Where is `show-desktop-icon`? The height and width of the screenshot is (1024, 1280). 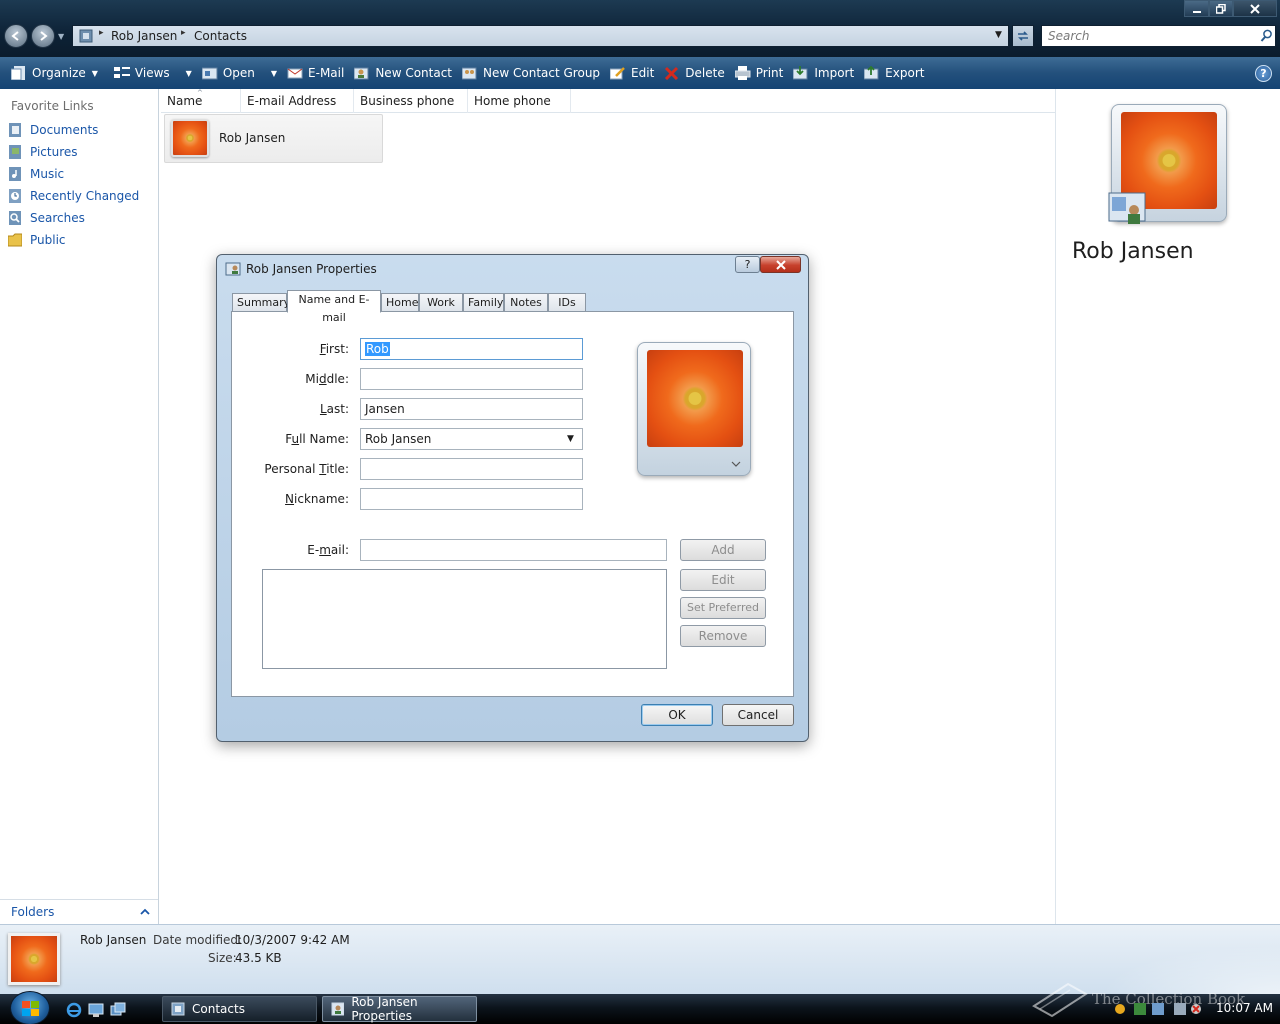 show-desktop-icon is located at coordinates (96, 1010).